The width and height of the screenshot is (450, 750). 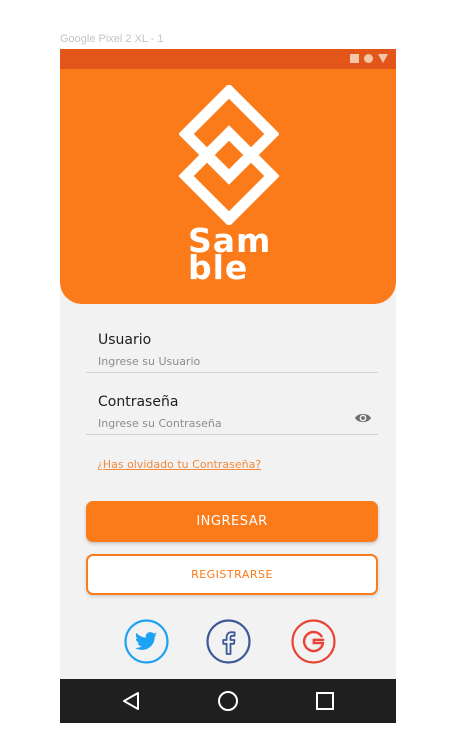 I want to click on google-button, so click(x=313, y=641).